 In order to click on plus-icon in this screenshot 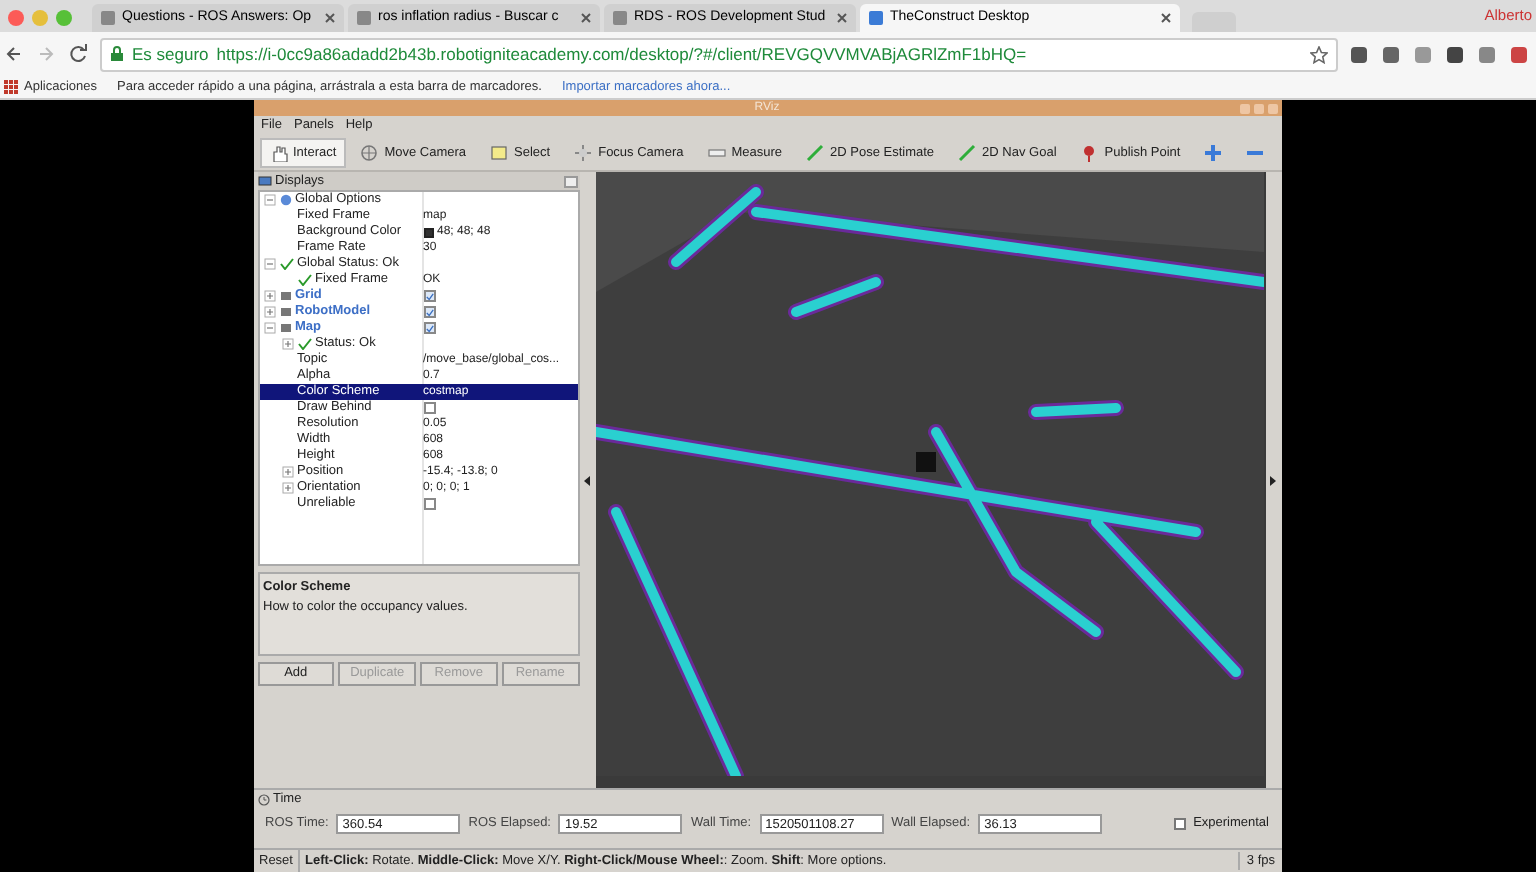, I will do `click(1213, 153)`.